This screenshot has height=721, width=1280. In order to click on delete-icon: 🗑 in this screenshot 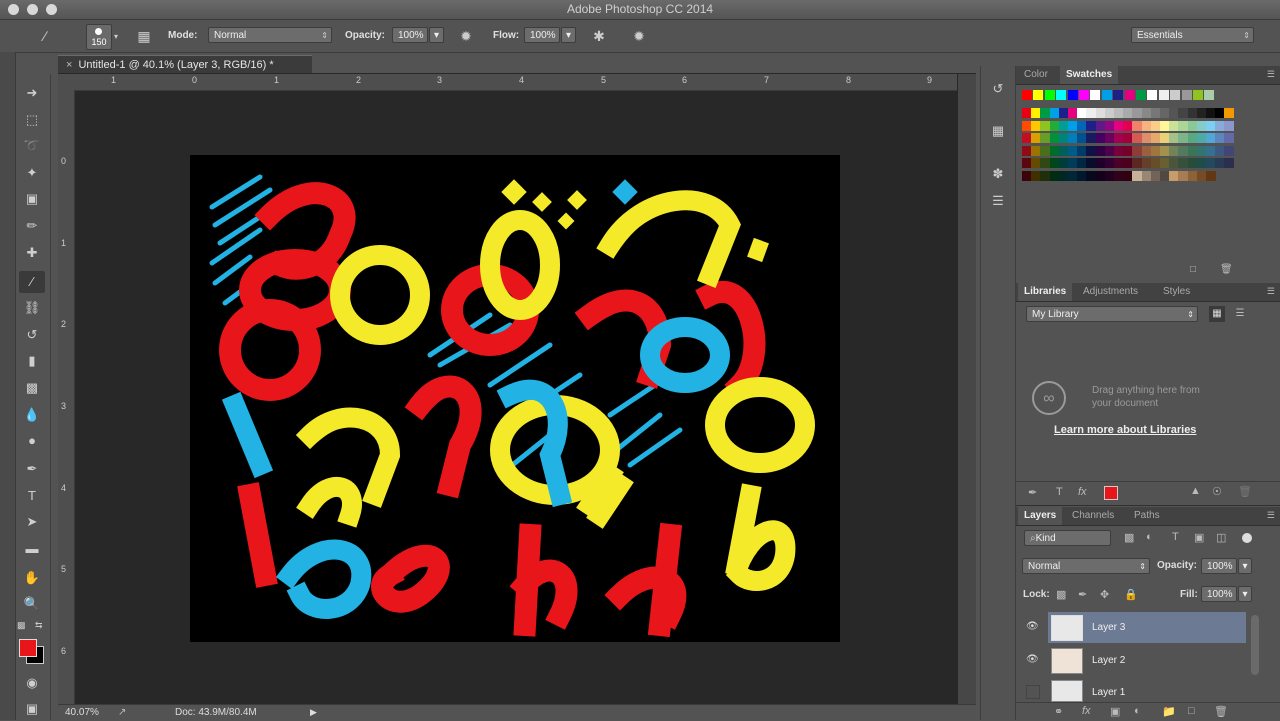, I will do `click(1245, 491)`.